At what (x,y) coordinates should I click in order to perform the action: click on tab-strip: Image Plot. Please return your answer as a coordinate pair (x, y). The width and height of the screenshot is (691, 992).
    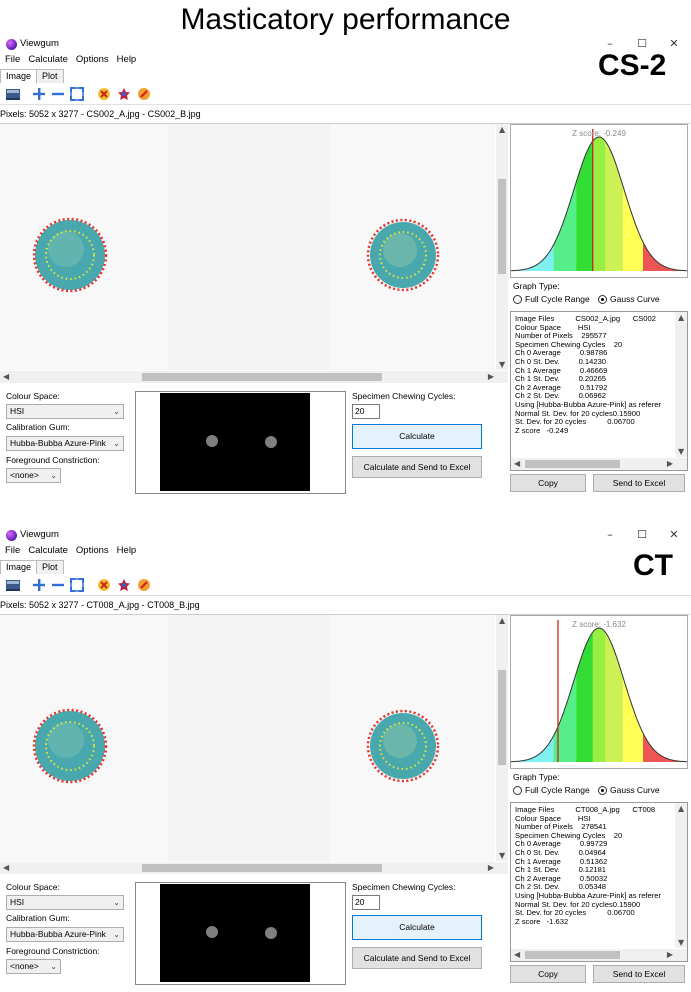
    Looking at the image, I should click on (32, 567).